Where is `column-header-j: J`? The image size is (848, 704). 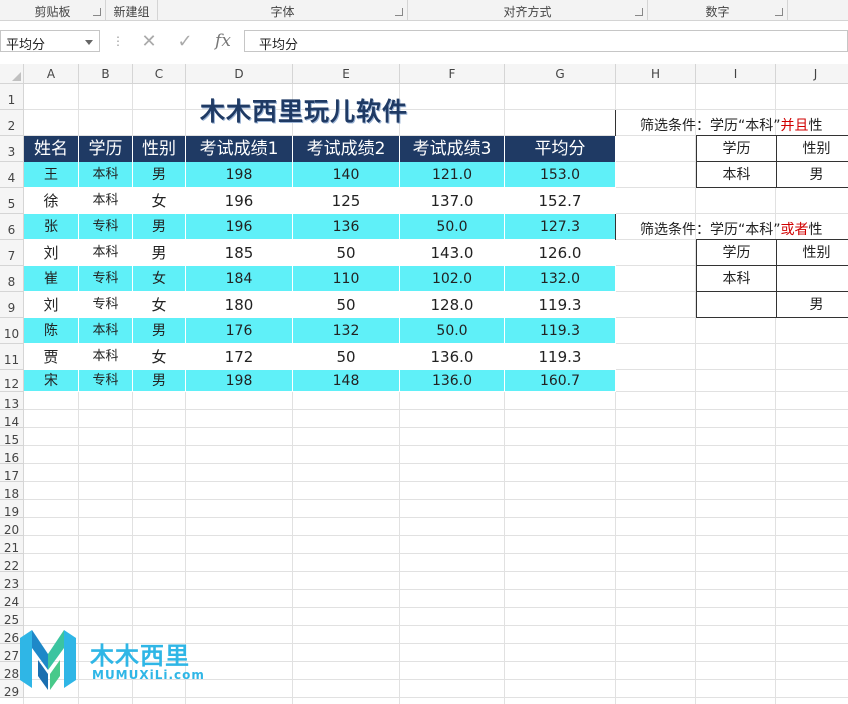
column-header-j: J is located at coordinates (812, 74).